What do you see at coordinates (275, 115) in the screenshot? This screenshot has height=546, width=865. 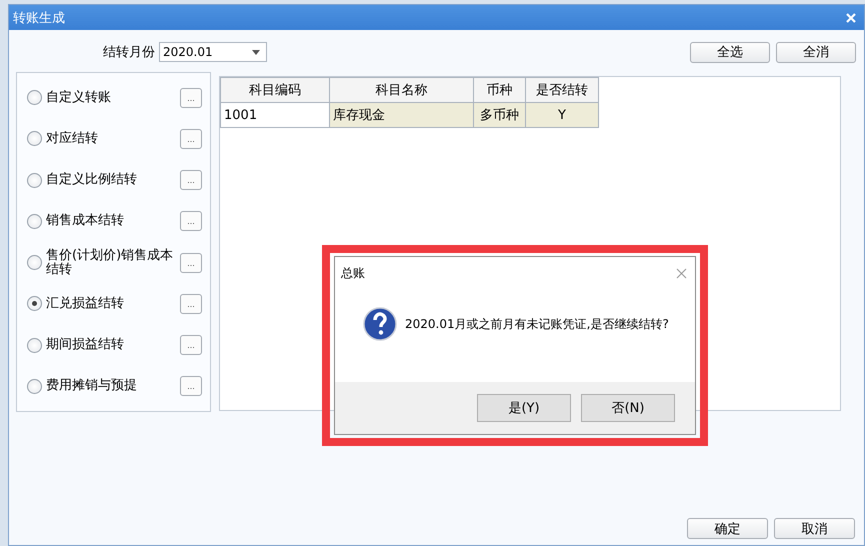 I see `table-cell: 1001` at bounding box center [275, 115].